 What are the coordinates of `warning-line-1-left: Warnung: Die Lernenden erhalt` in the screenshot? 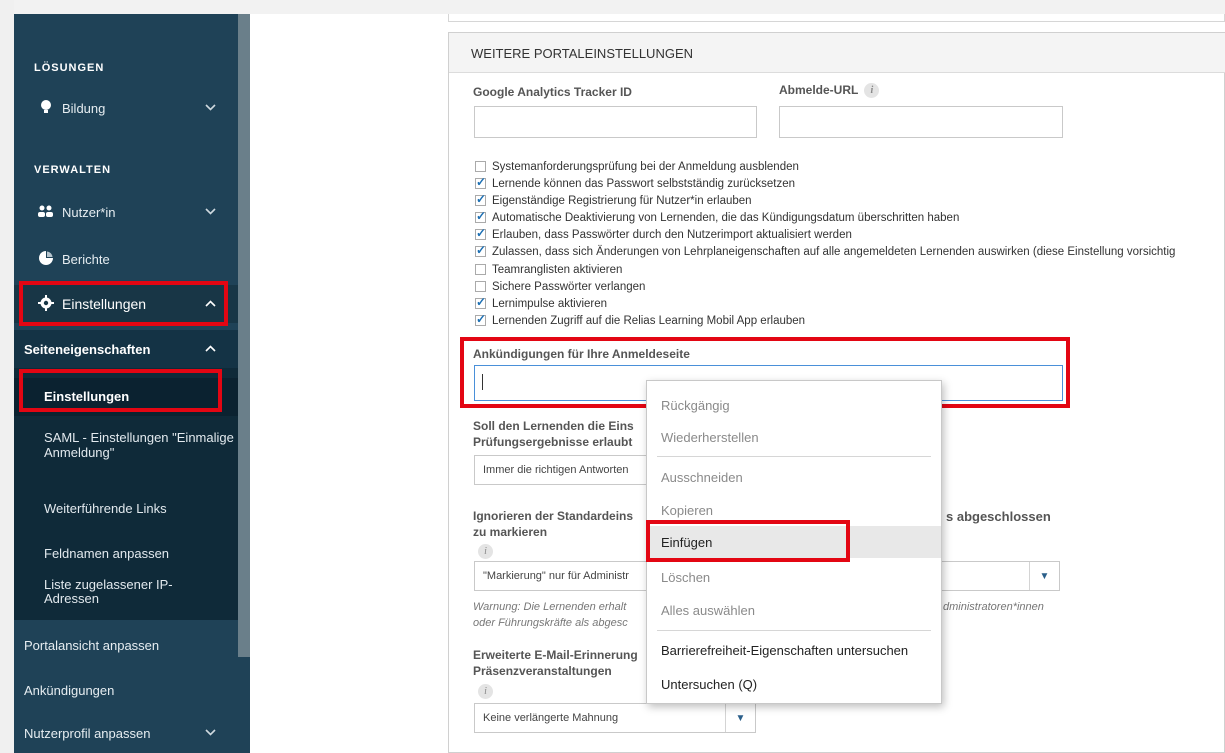 It's located at (550, 607).